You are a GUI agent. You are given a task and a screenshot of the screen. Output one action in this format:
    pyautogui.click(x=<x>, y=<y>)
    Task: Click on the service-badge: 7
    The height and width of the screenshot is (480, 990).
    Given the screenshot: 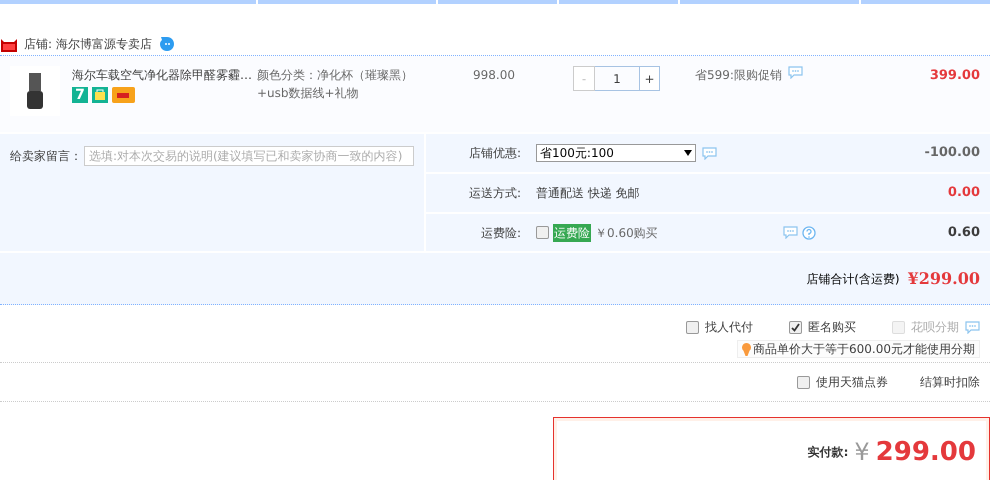 What is the action you would take?
    pyautogui.click(x=80, y=95)
    